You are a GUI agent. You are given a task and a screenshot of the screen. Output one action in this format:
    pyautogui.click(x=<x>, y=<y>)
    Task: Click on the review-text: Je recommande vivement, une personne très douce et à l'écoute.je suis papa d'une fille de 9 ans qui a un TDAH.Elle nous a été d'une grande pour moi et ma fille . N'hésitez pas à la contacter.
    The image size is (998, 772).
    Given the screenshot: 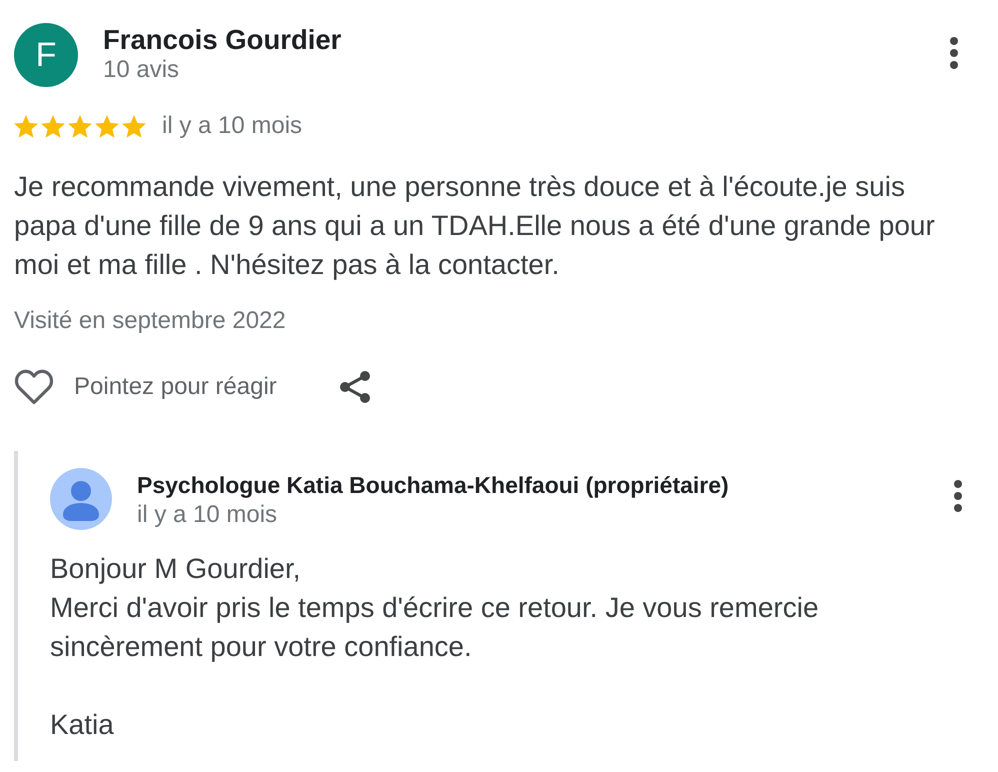 What is the action you would take?
    pyautogui.click(x=475, y=226)
    